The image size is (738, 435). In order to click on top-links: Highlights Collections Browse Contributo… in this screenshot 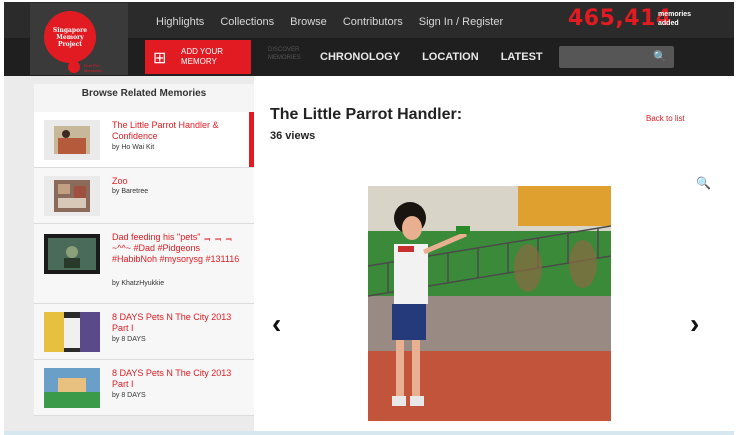, I will do `click(337, 22)`.